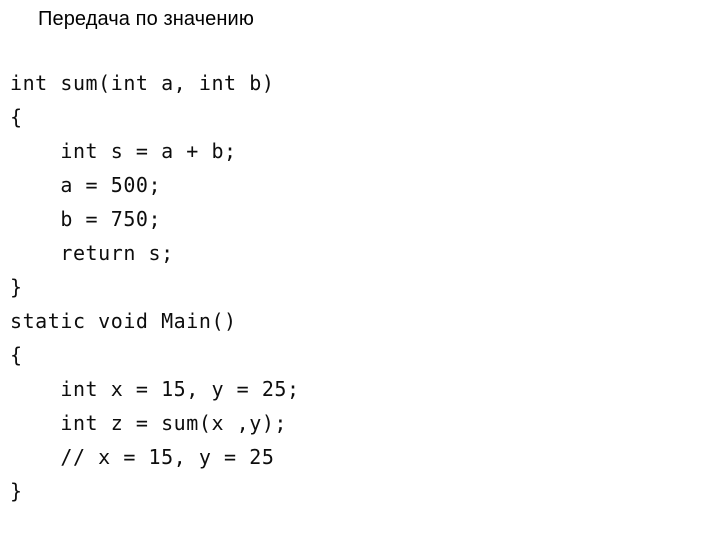 Image resolution: width=720 pixels, height=540 pixels. Describe the element at coordinates (92, 253) in the screenshot. I see `code-line: return s;` at that location.